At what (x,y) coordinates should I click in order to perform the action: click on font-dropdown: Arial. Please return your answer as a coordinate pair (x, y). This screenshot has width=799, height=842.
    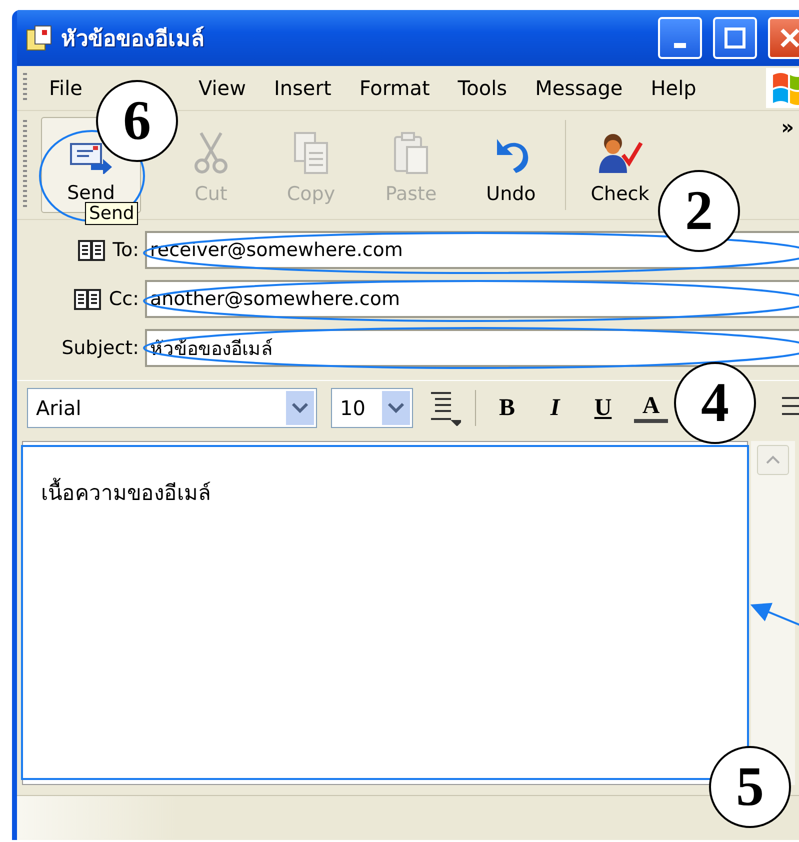
    Looking at the image, I should click on (172, 408).